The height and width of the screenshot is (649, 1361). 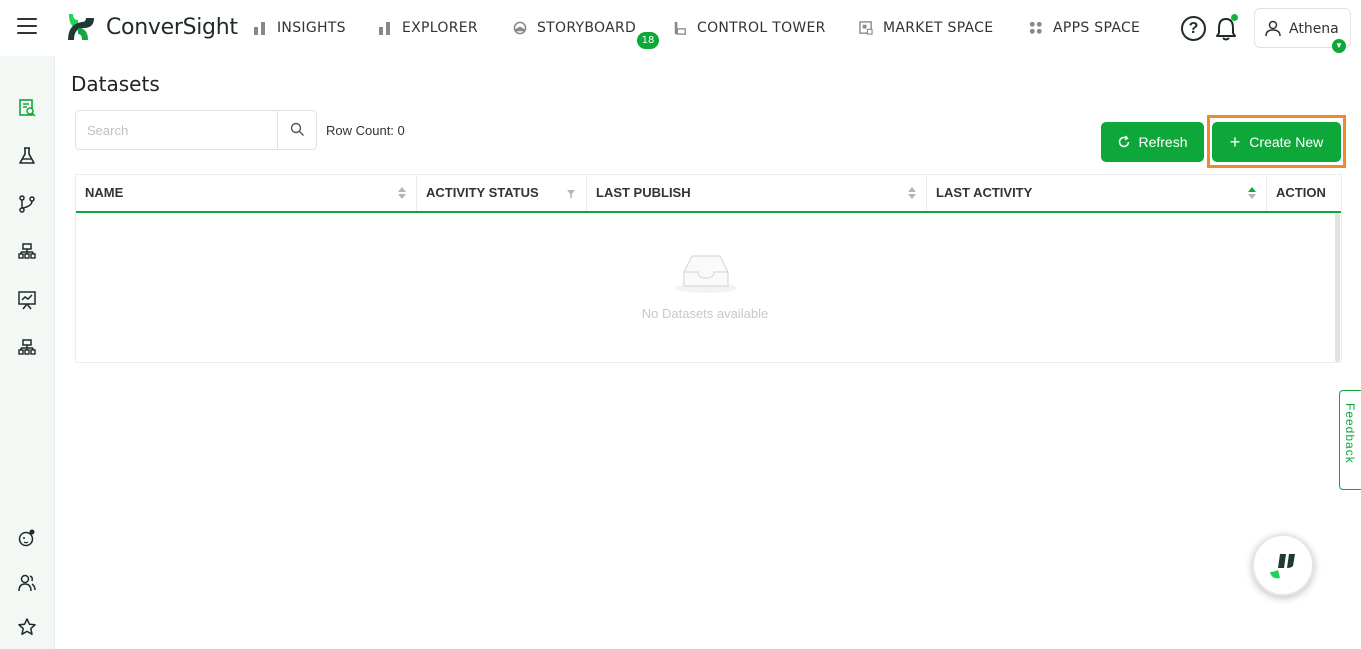 I want to click on user-icon, so click(x=1273, y=28).